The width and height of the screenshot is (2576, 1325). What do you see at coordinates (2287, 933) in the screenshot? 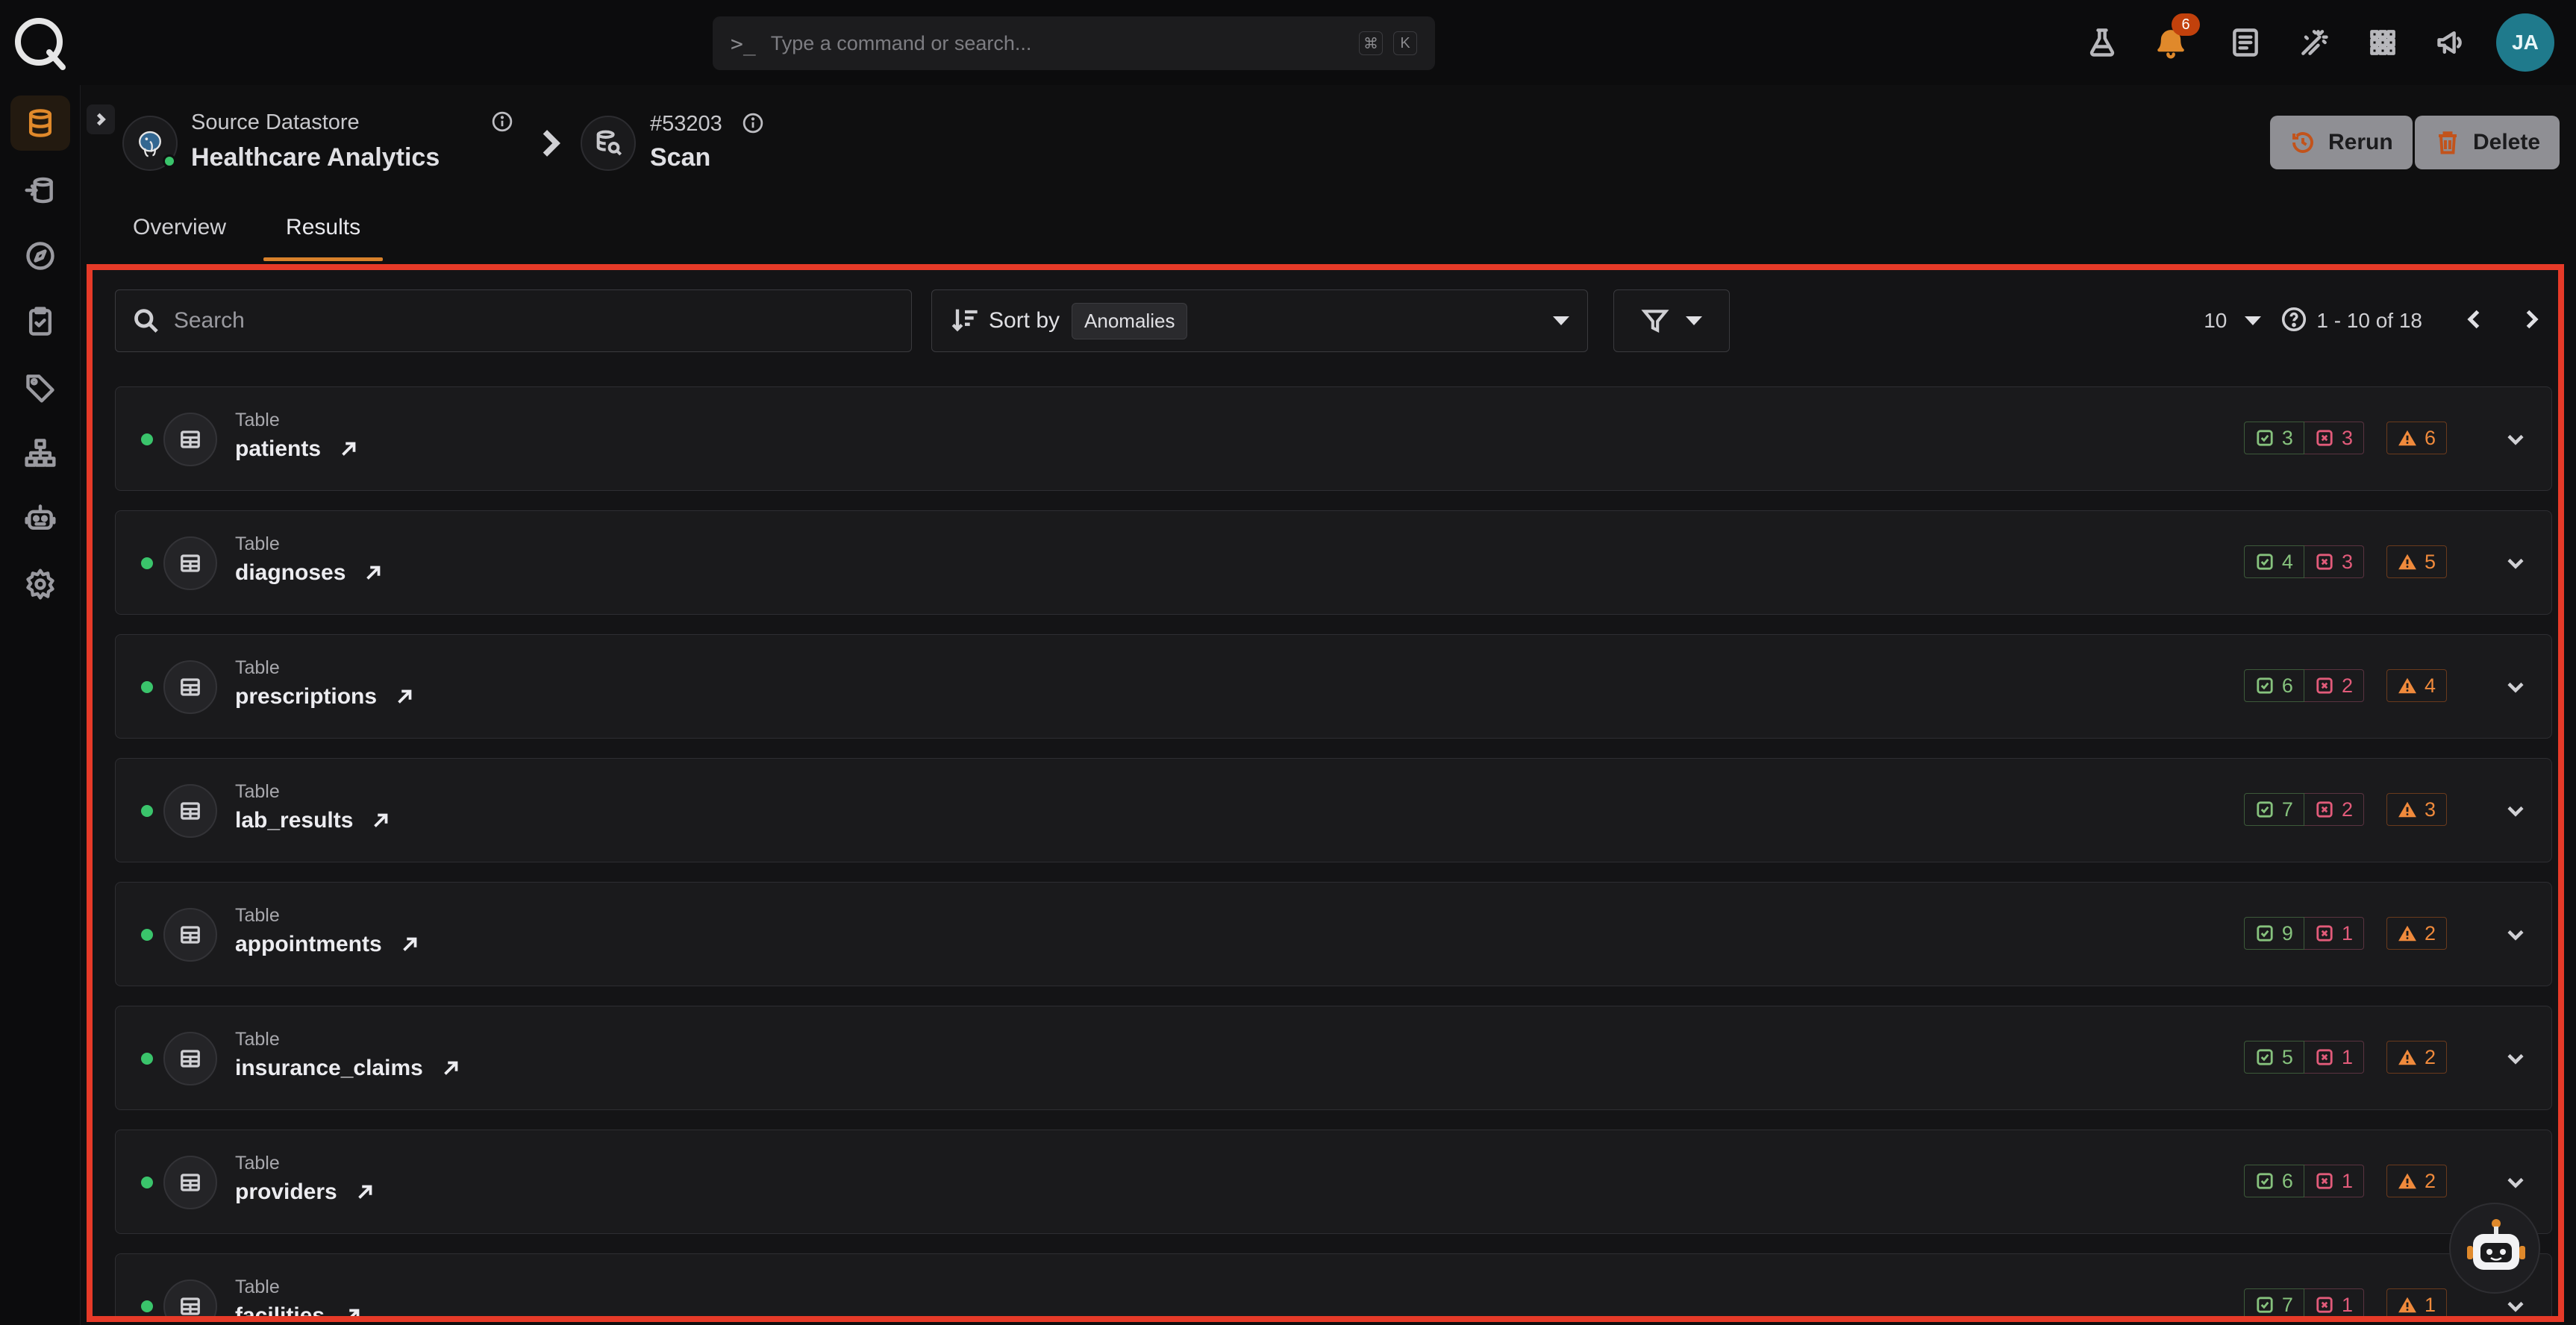
I see `passed-count: 9` at bounding box center [2287, 933].